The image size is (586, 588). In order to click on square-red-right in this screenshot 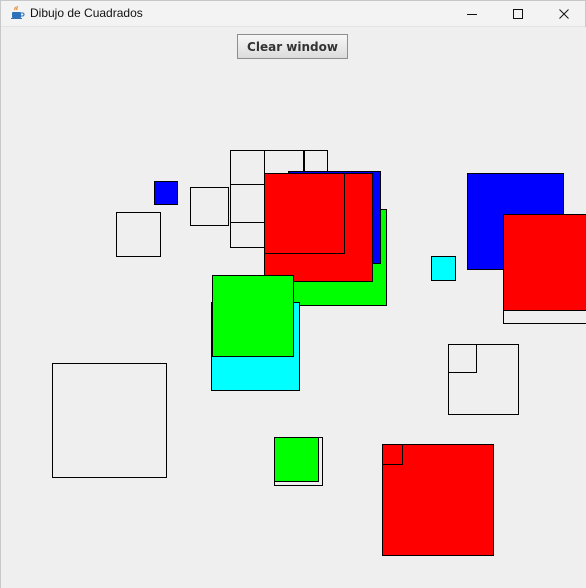, I will do `click(544, 262)`.